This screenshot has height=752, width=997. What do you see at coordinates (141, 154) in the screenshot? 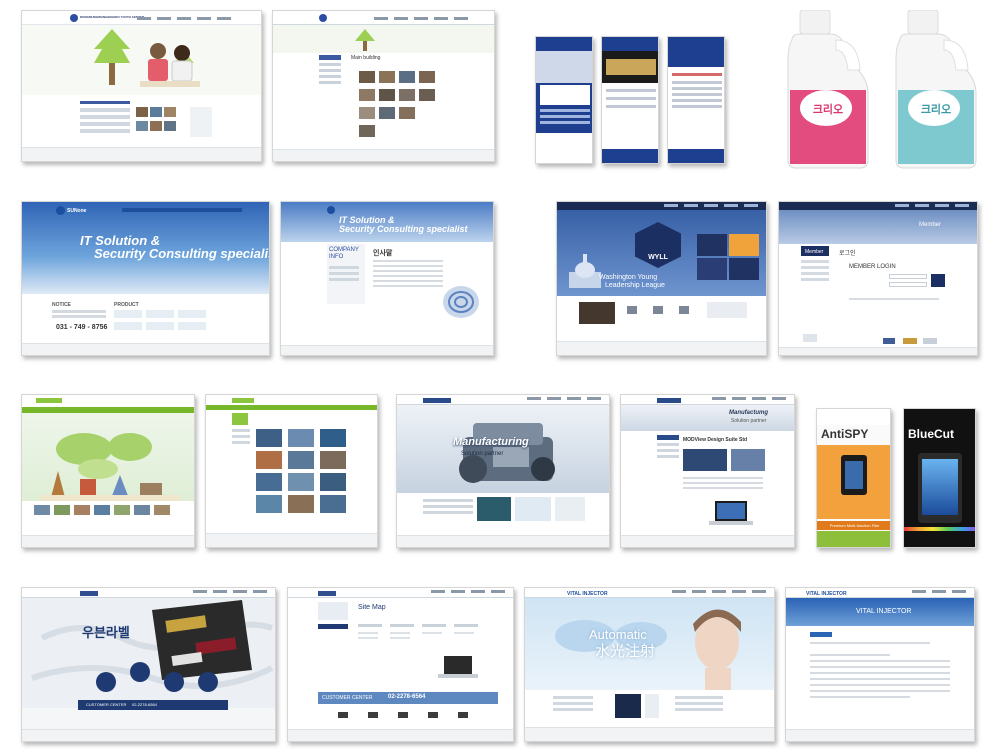
I see `footer` at bounding box center [141, 154].